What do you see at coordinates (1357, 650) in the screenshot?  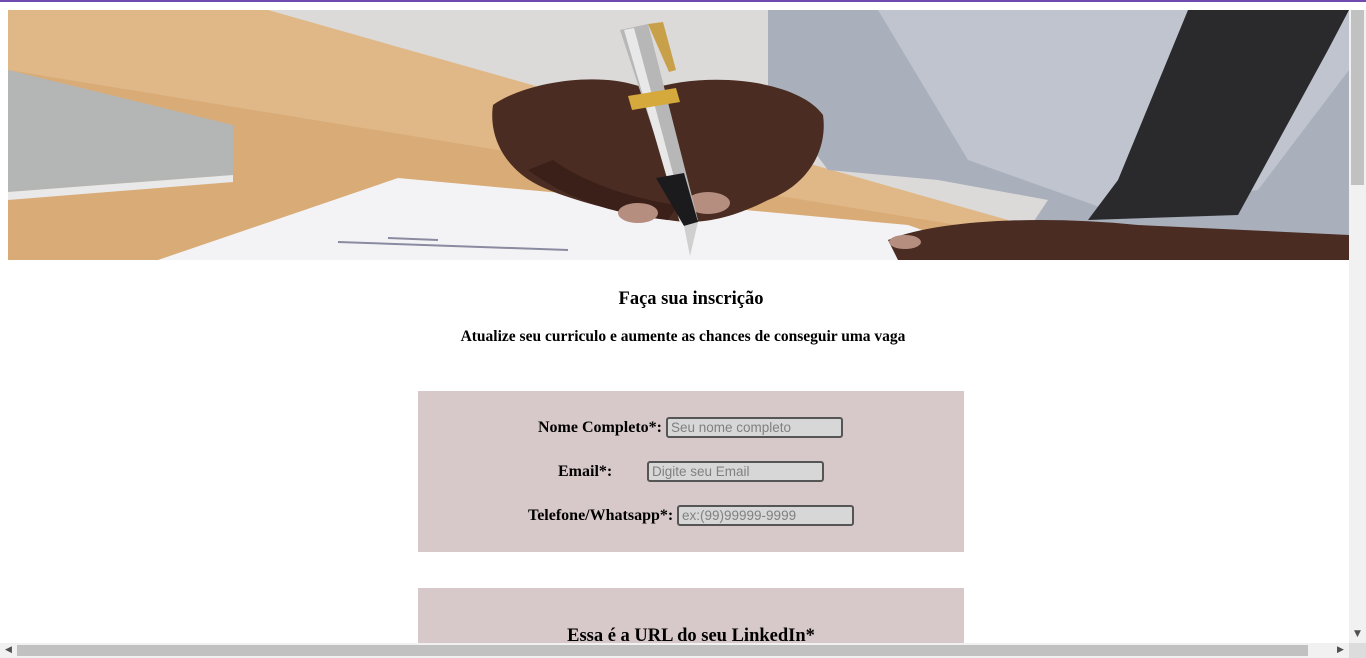 I see `scrollbar-corner` at bounding box center [1357, 650].